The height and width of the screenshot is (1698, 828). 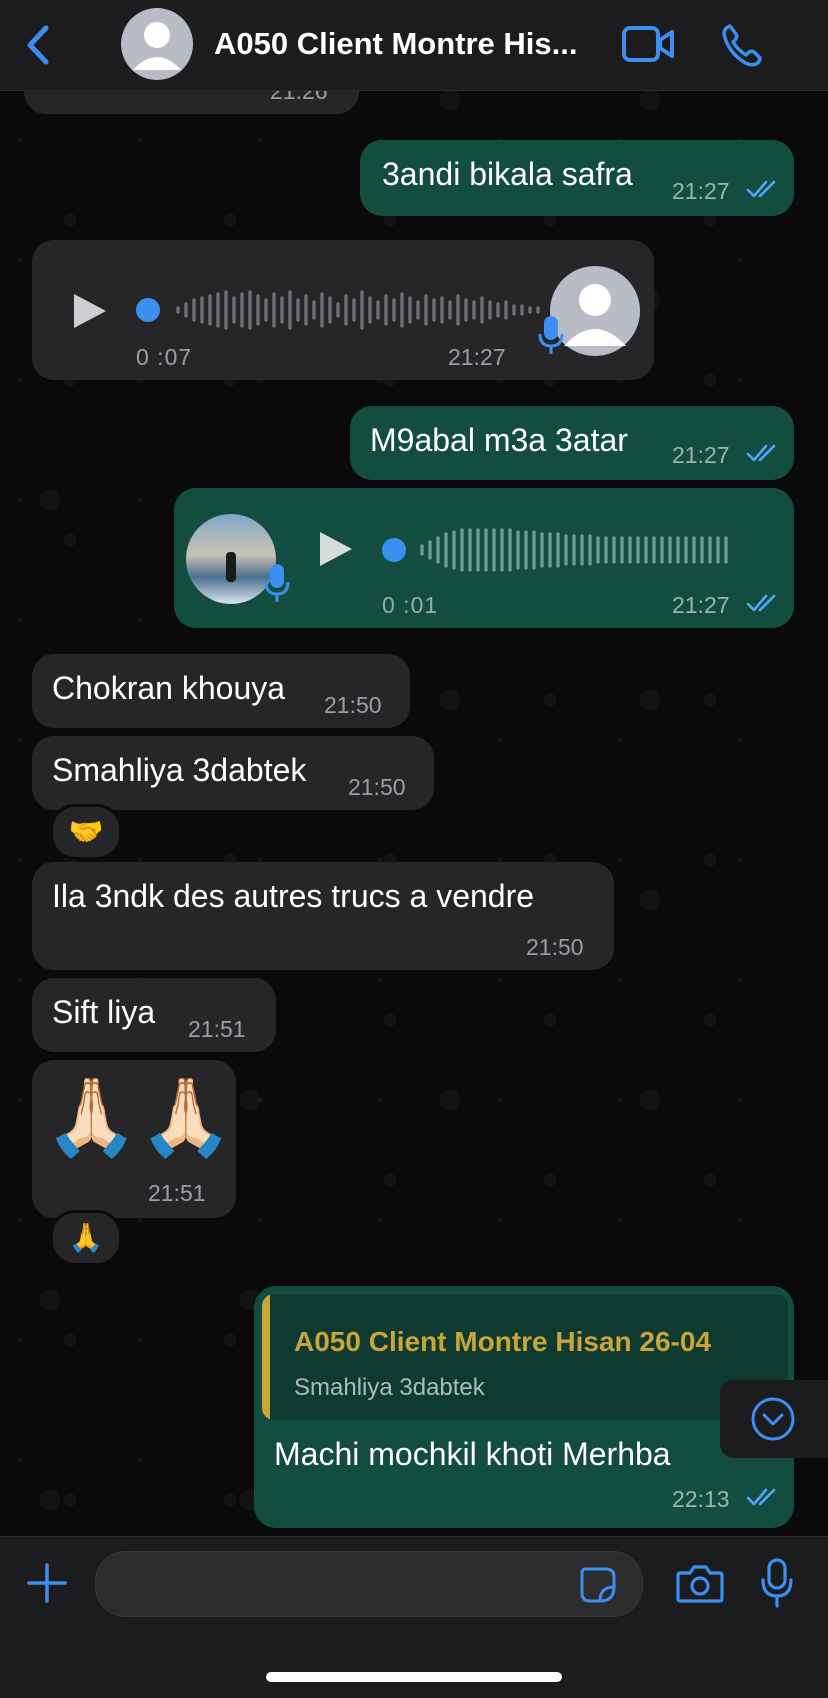 I want to click on message-text: 3andi bikala safra, so click(x=507, y=174).